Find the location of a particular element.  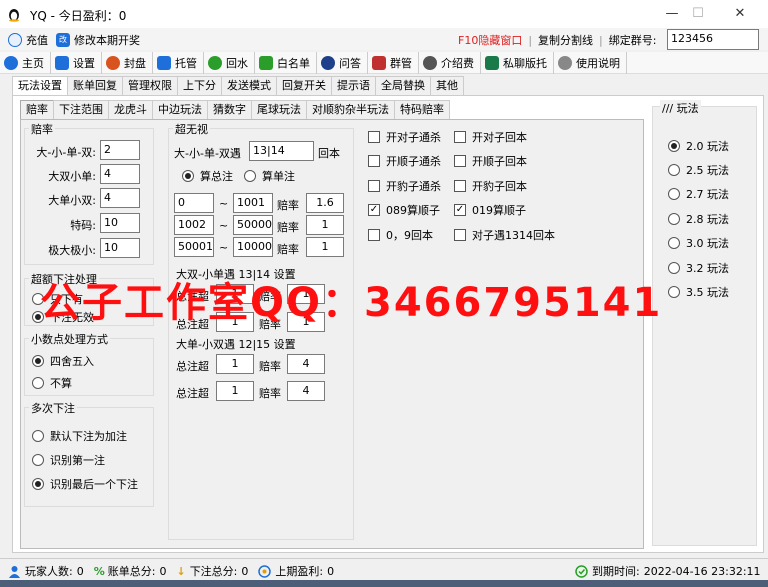

maximize-button: ☐ is located at coordinates (698, 14).